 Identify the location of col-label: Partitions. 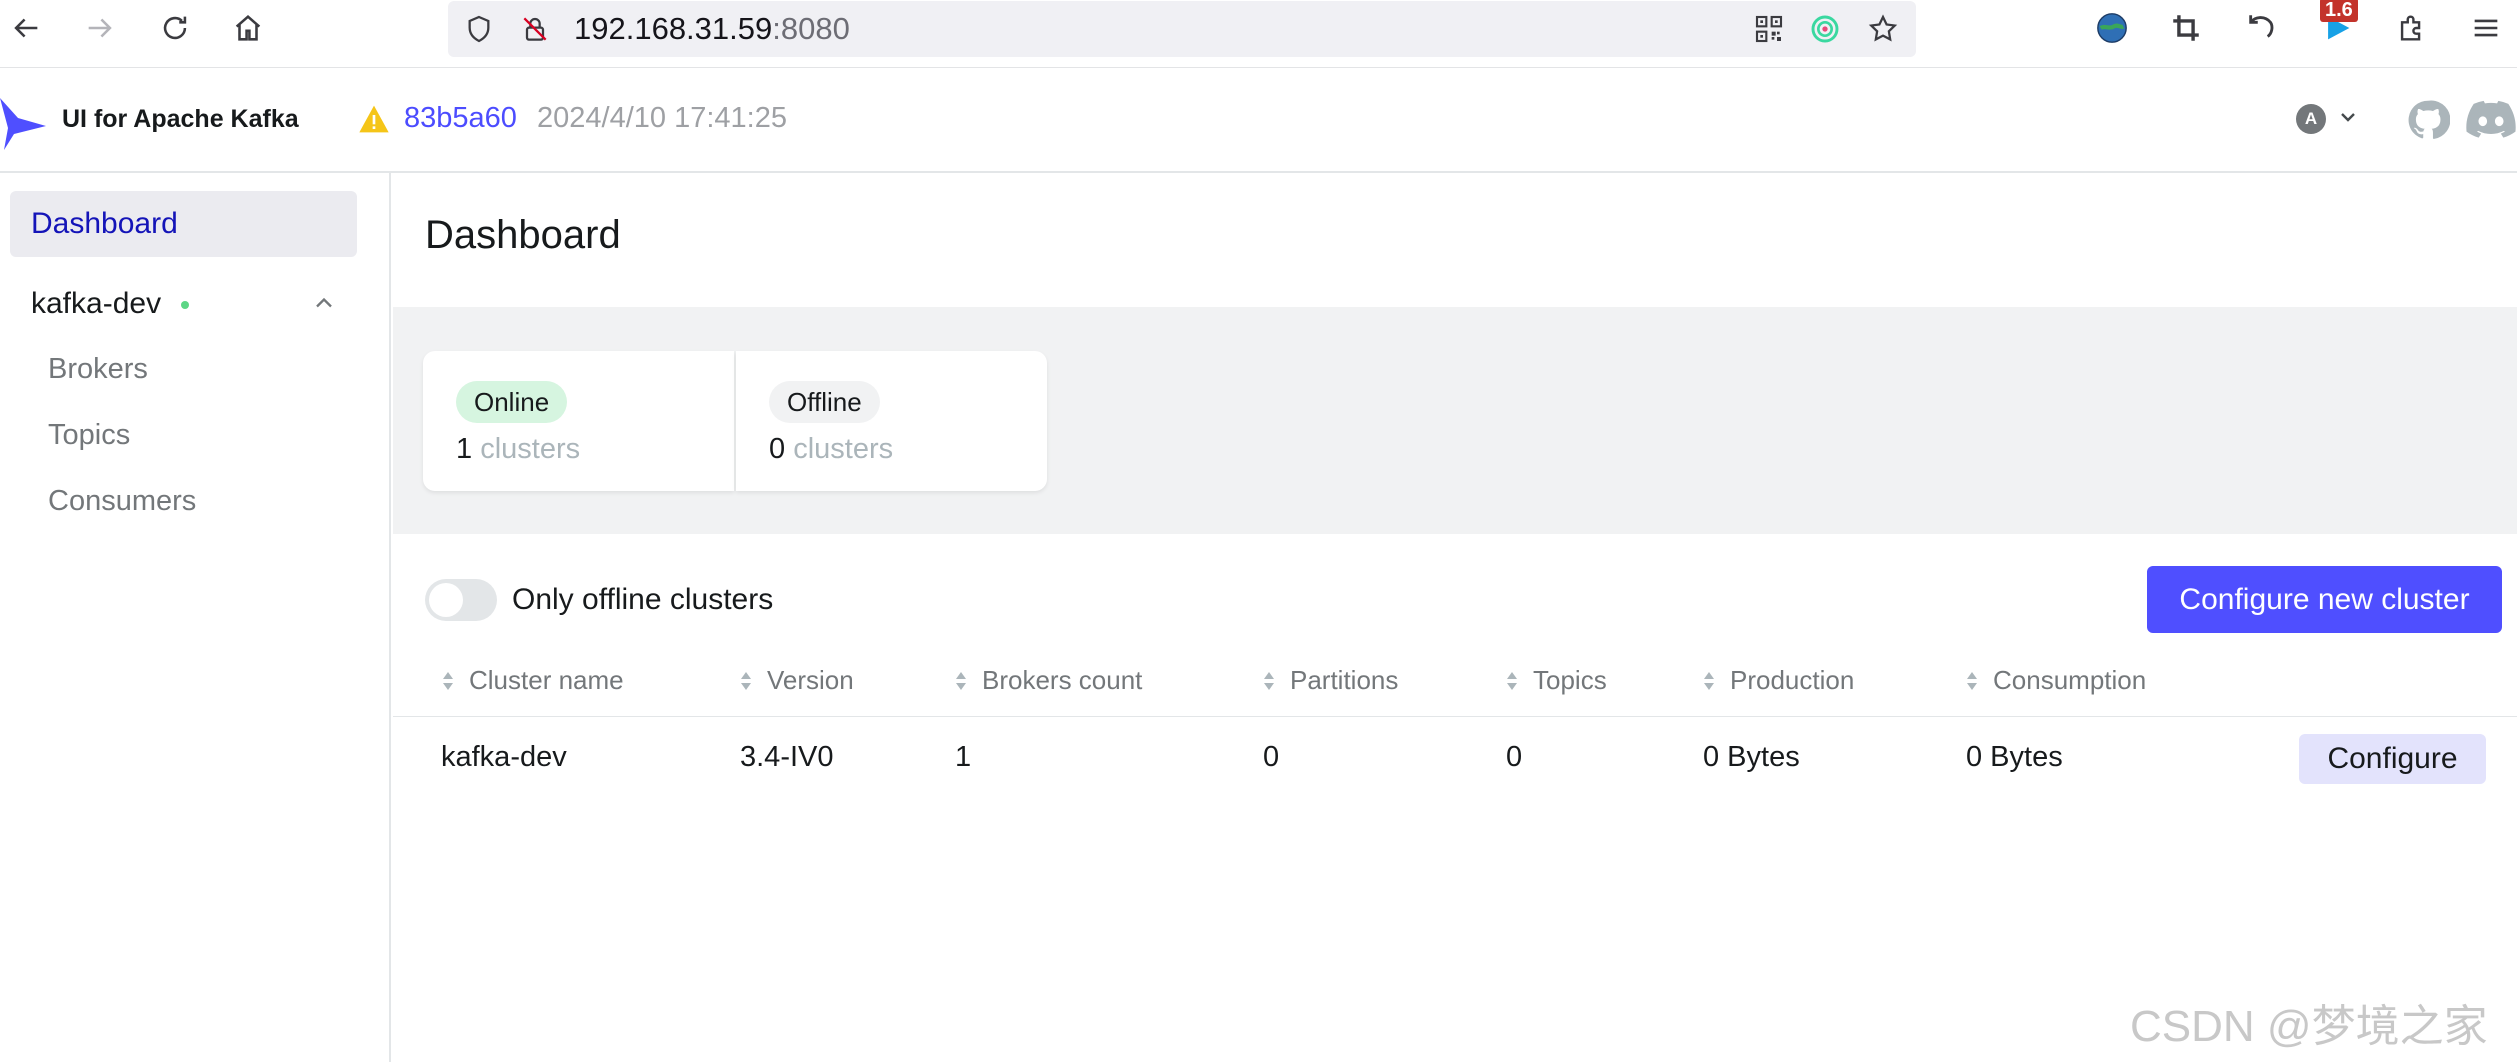
(1344, 680).